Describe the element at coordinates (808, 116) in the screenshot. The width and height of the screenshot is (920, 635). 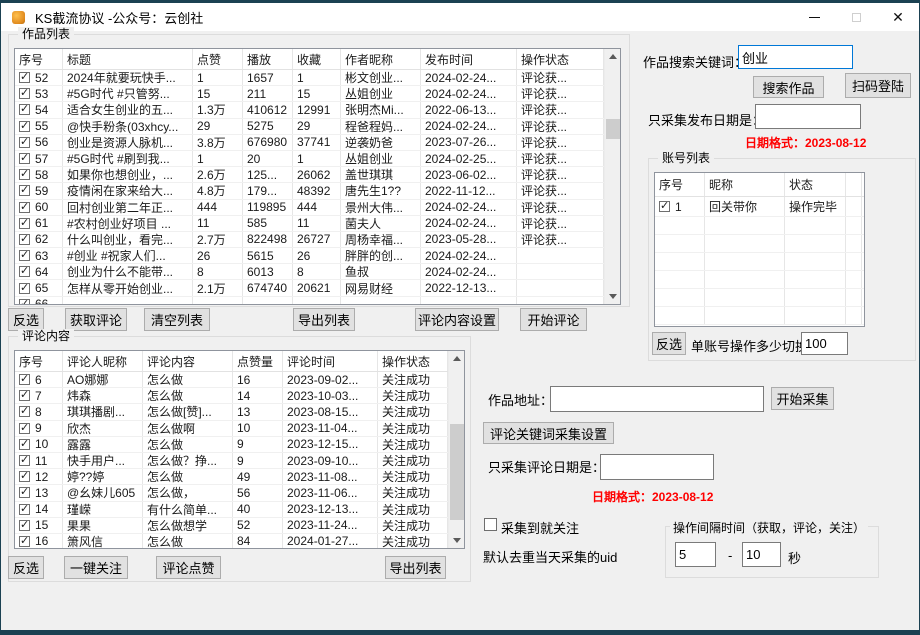
I see `publish-date-input` at that location.